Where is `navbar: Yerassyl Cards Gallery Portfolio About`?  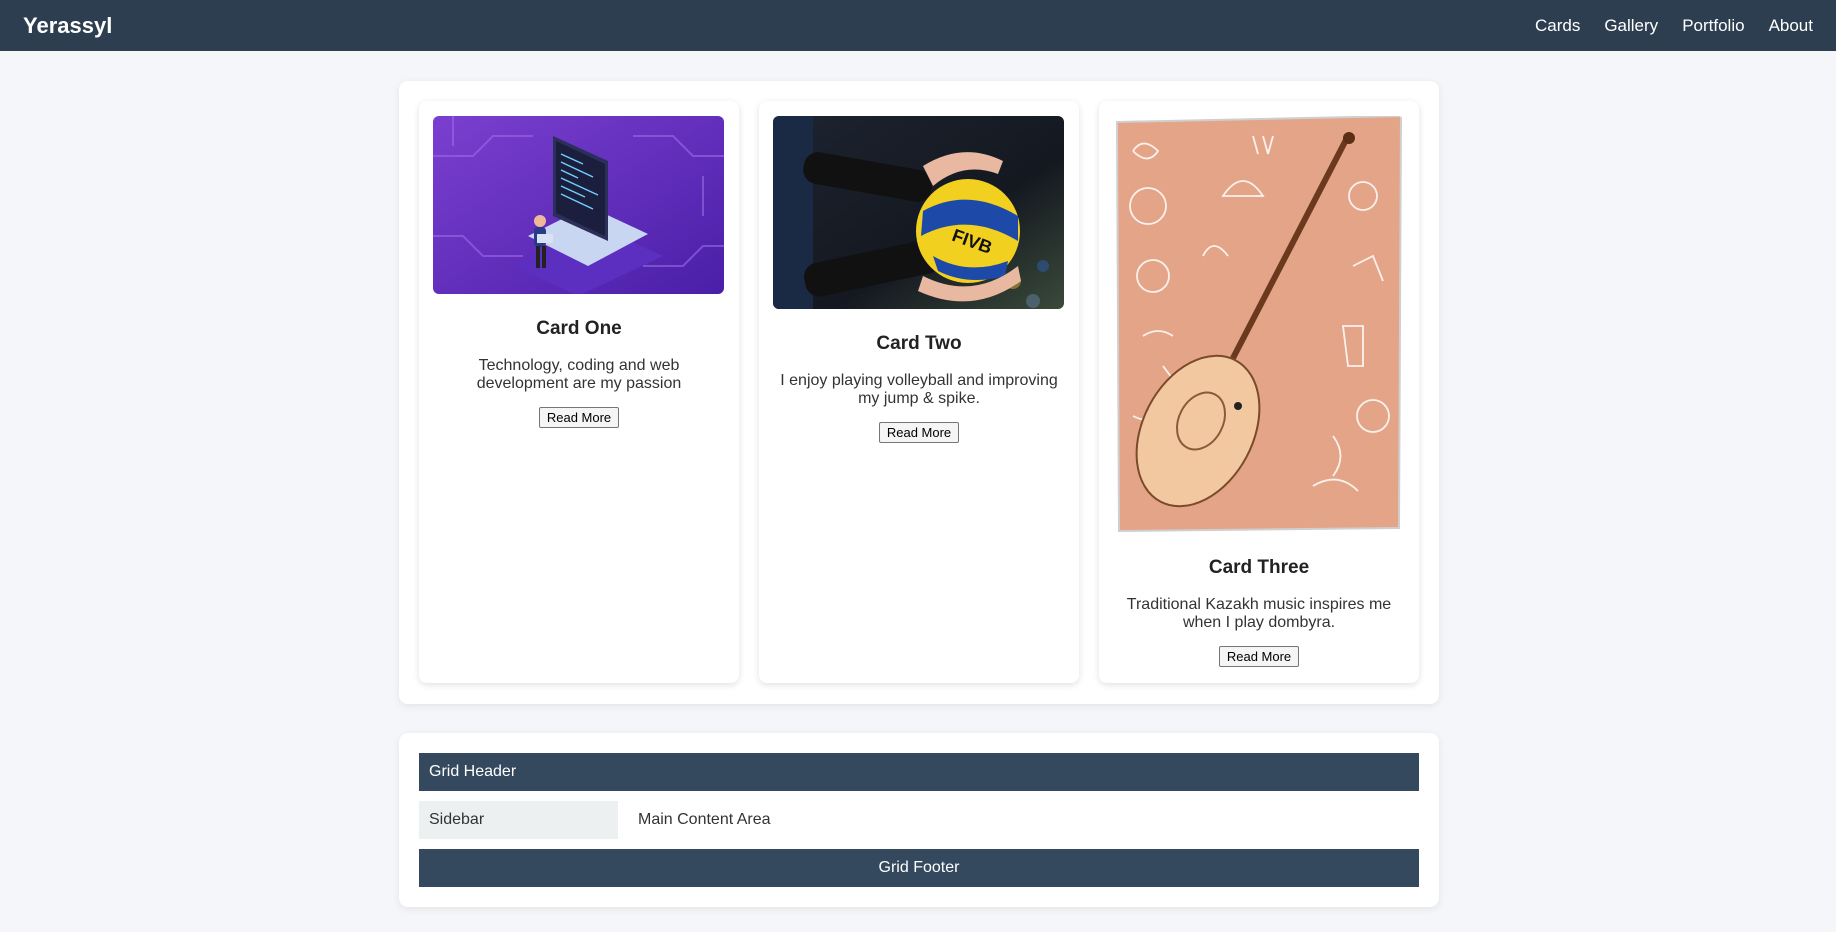 navbar: Yerassyl Cards Gallery Portfolio About is located at coordinates (918, 25).